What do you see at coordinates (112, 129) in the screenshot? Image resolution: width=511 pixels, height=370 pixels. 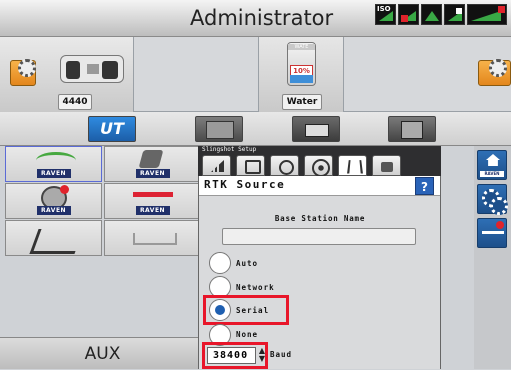 I see `tab-ut: UT` at bounding box center [112, 129].